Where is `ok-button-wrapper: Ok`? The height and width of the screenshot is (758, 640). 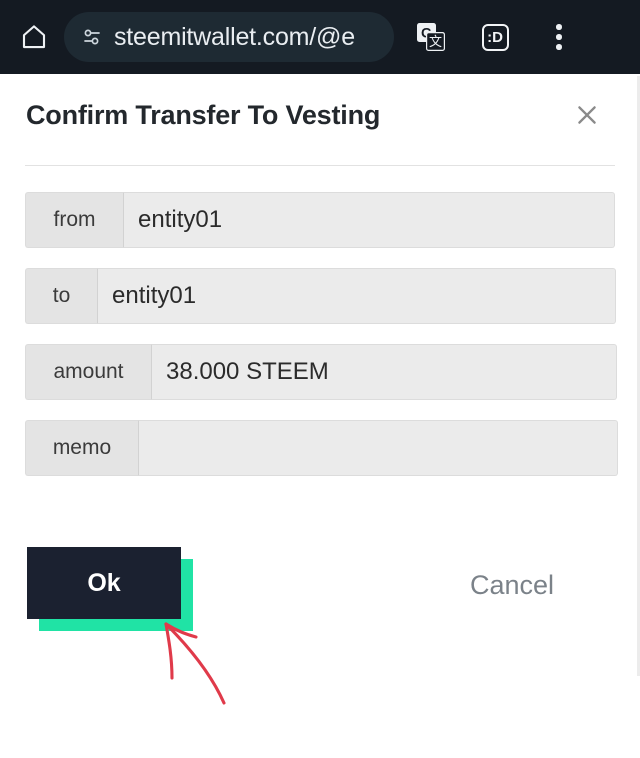
ok-button-wrapper: Ok is located at coordinates (110, 589).